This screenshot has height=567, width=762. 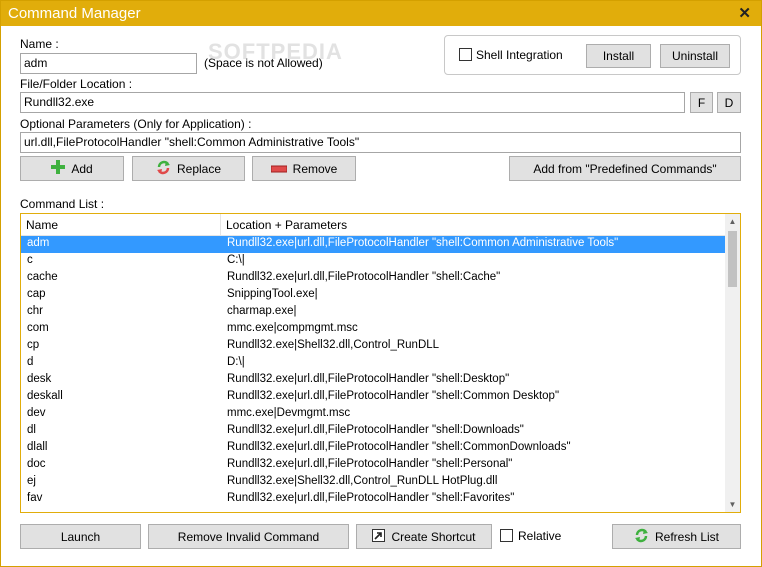 I want to click on row-location-cell: C:\|, so click(x=236, y=260).